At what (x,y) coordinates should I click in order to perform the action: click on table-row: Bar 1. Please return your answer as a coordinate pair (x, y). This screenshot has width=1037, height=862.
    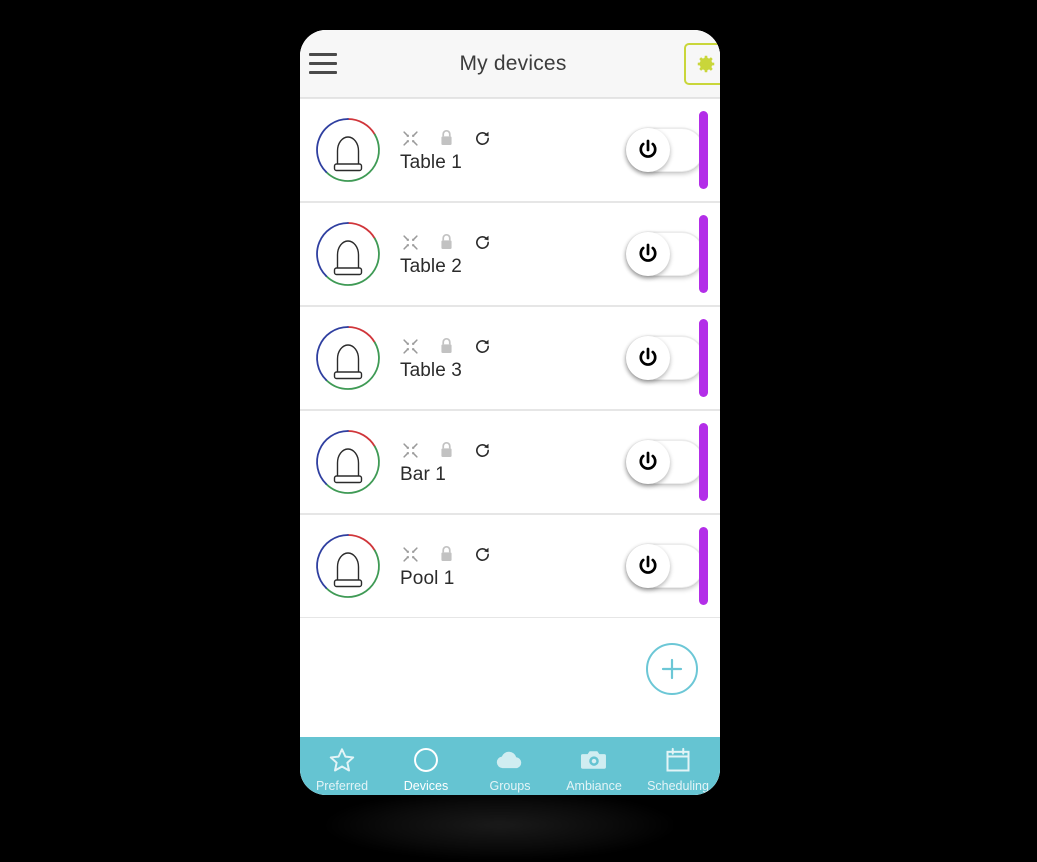
    Looking at the image, I should click on (510, 462).